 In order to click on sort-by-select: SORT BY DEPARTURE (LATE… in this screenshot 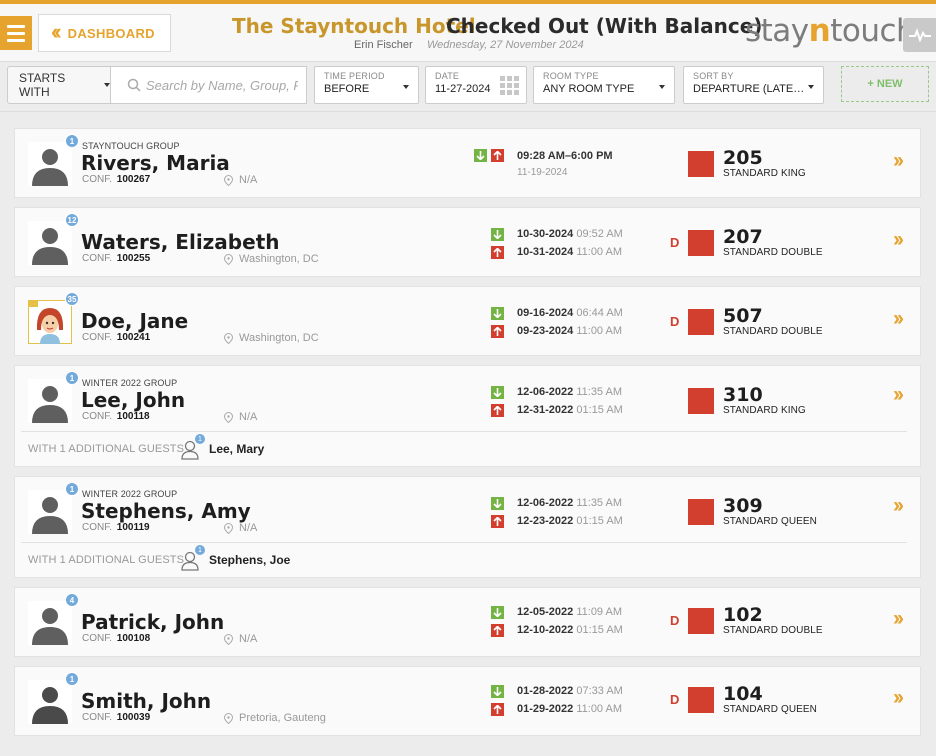, I will do `click(753, 85)`.